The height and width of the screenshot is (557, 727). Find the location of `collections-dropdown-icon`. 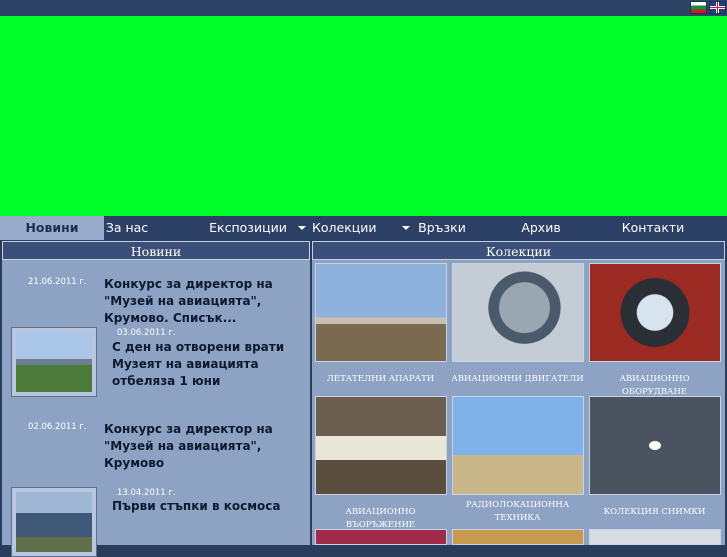

collections-dropdown-icon is located at coordinates (406, 228).